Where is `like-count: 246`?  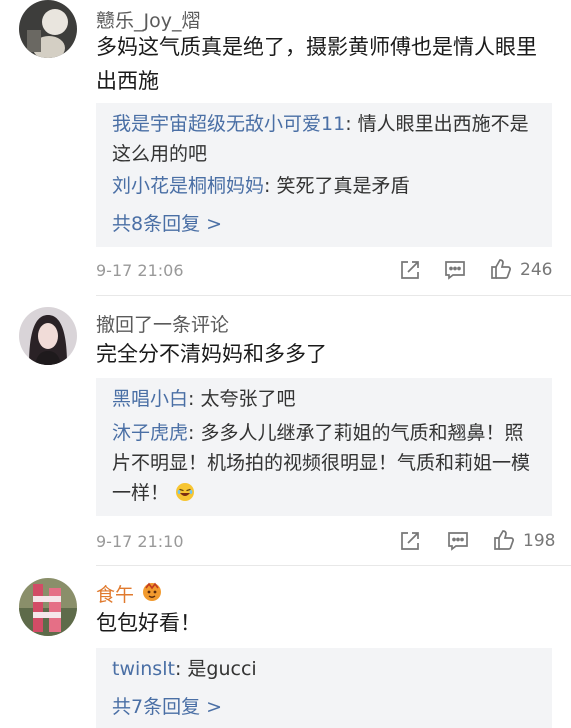 like-count: 246 is located at coordinates (536, 270).